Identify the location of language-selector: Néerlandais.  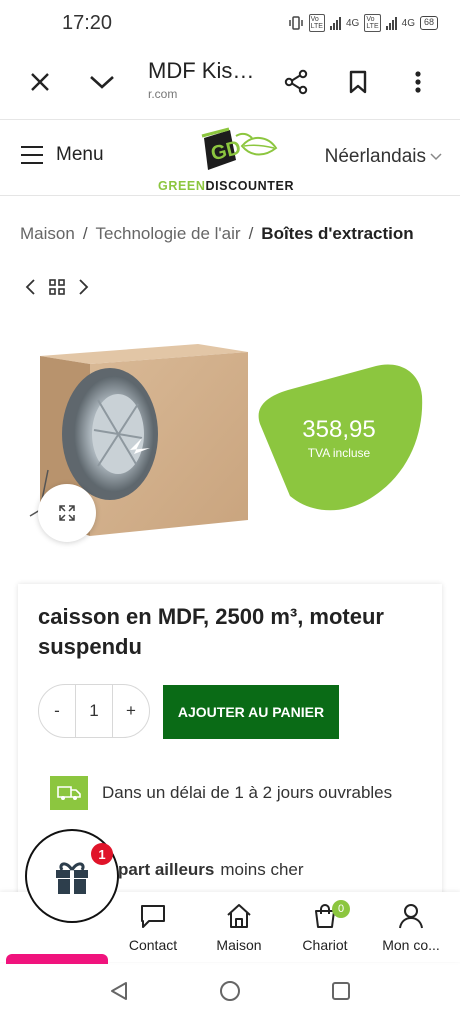
(383, 157).